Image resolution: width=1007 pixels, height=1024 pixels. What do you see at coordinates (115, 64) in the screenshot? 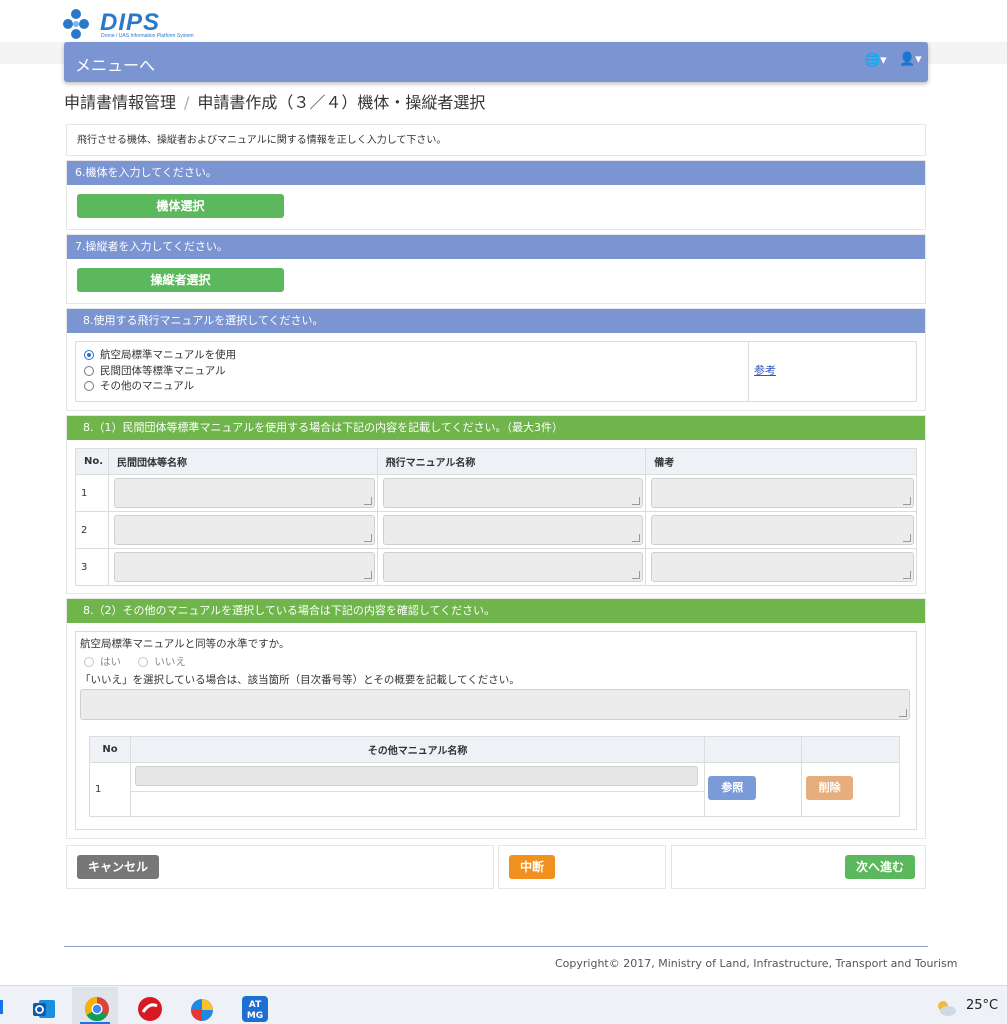
I see `menu-link: メニューへ` at bounding box center [115, 64].